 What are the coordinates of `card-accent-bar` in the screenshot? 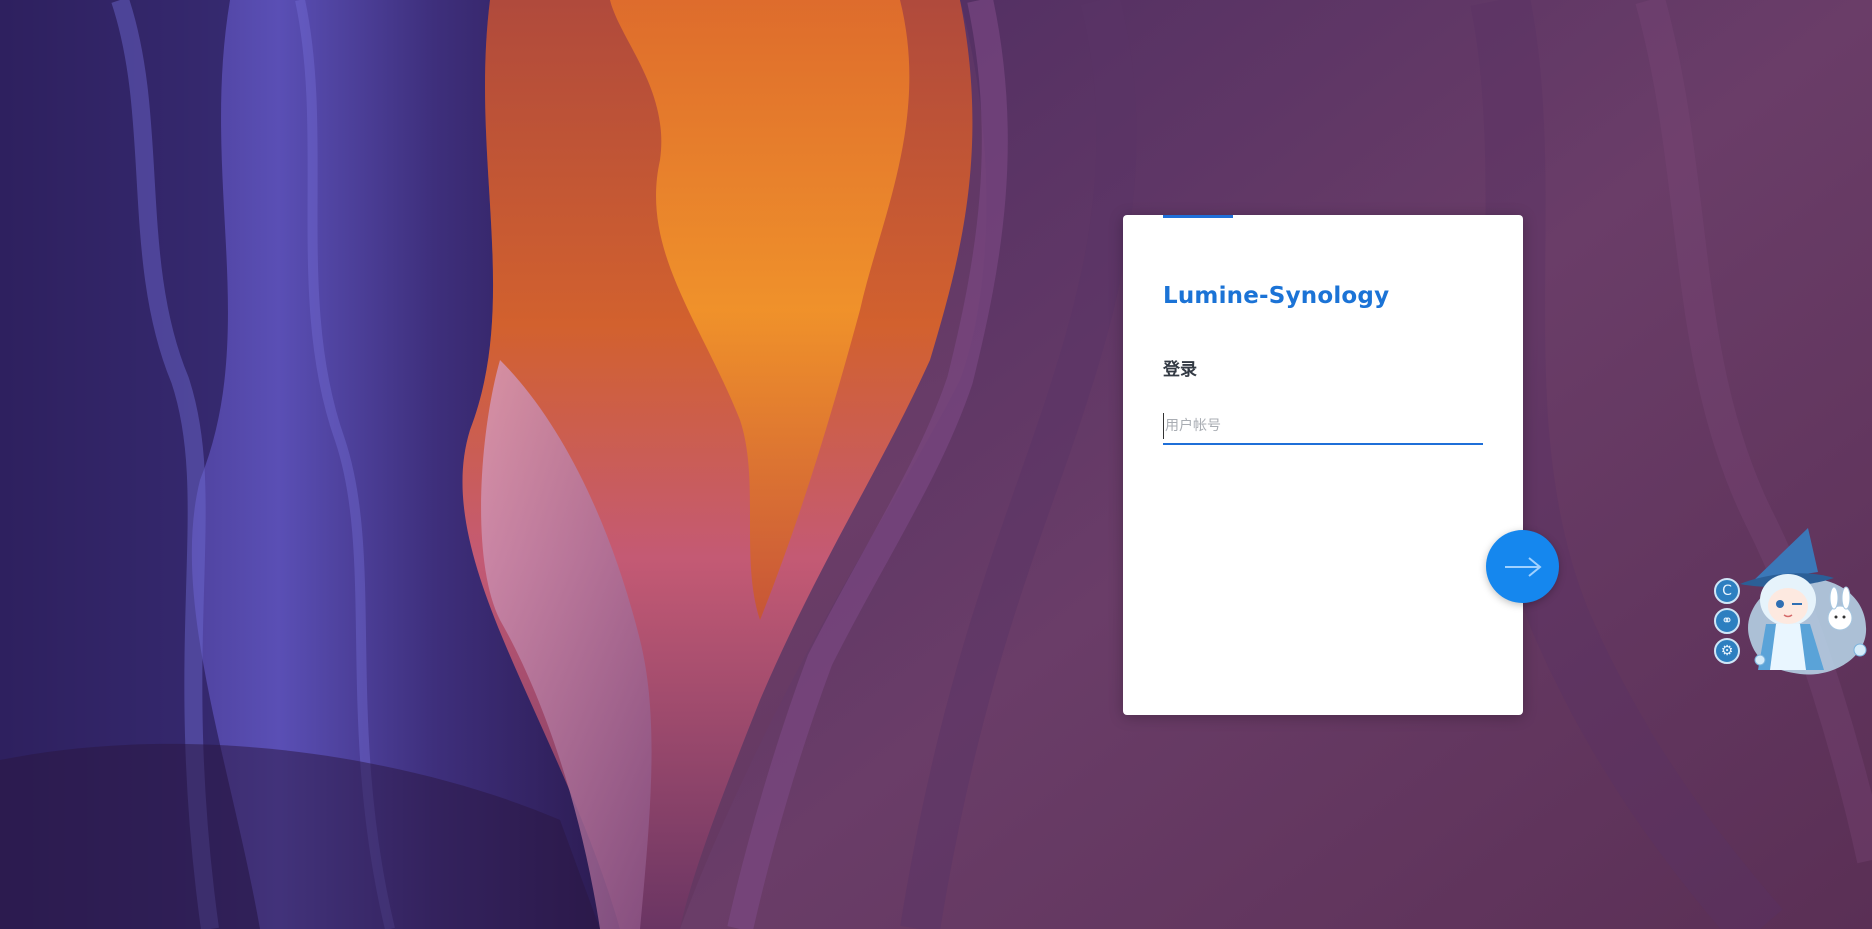 It's located at (1198, 216).